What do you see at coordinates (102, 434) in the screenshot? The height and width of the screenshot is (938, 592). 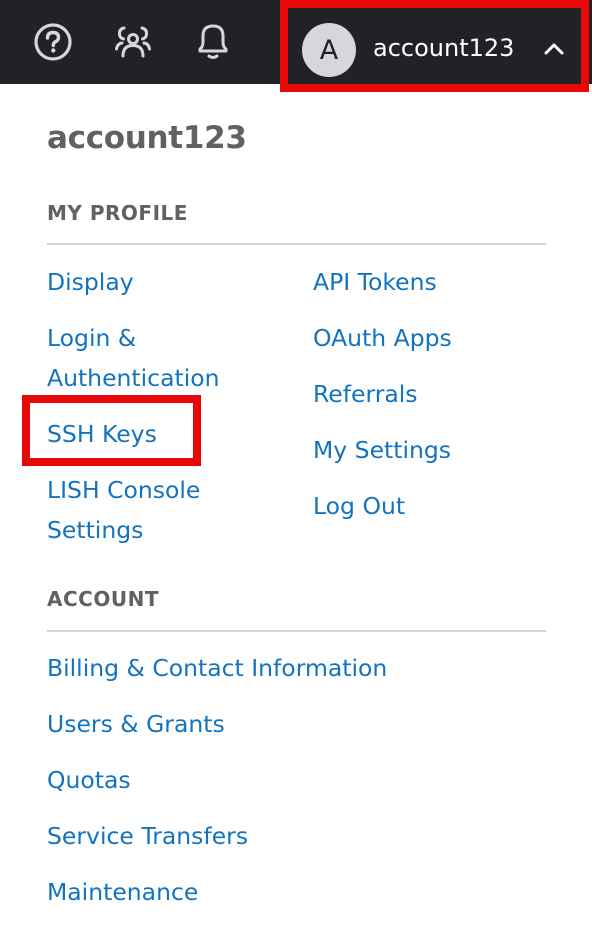 I see `link-ssh-keys: SSH Keys` at bounding box center [102, 434].